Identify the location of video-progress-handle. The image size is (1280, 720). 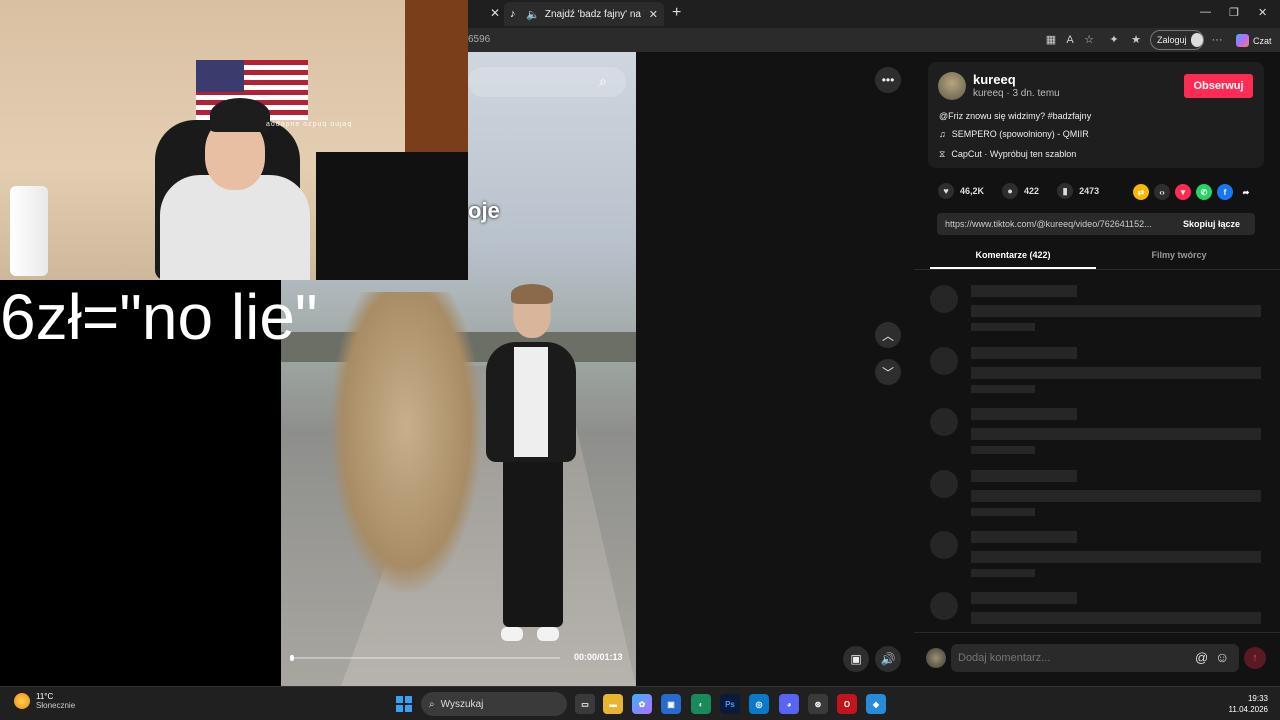
(292, 658).